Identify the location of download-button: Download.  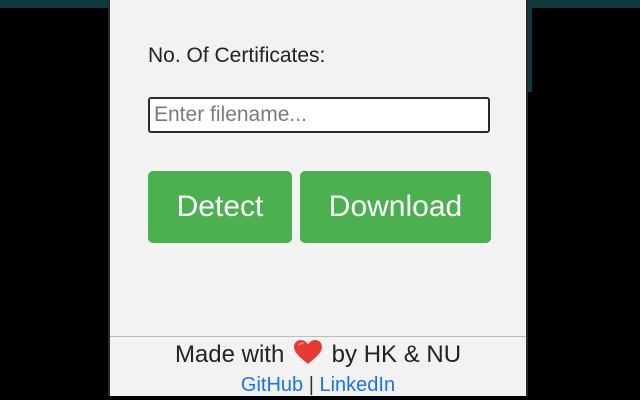
(395, 207).